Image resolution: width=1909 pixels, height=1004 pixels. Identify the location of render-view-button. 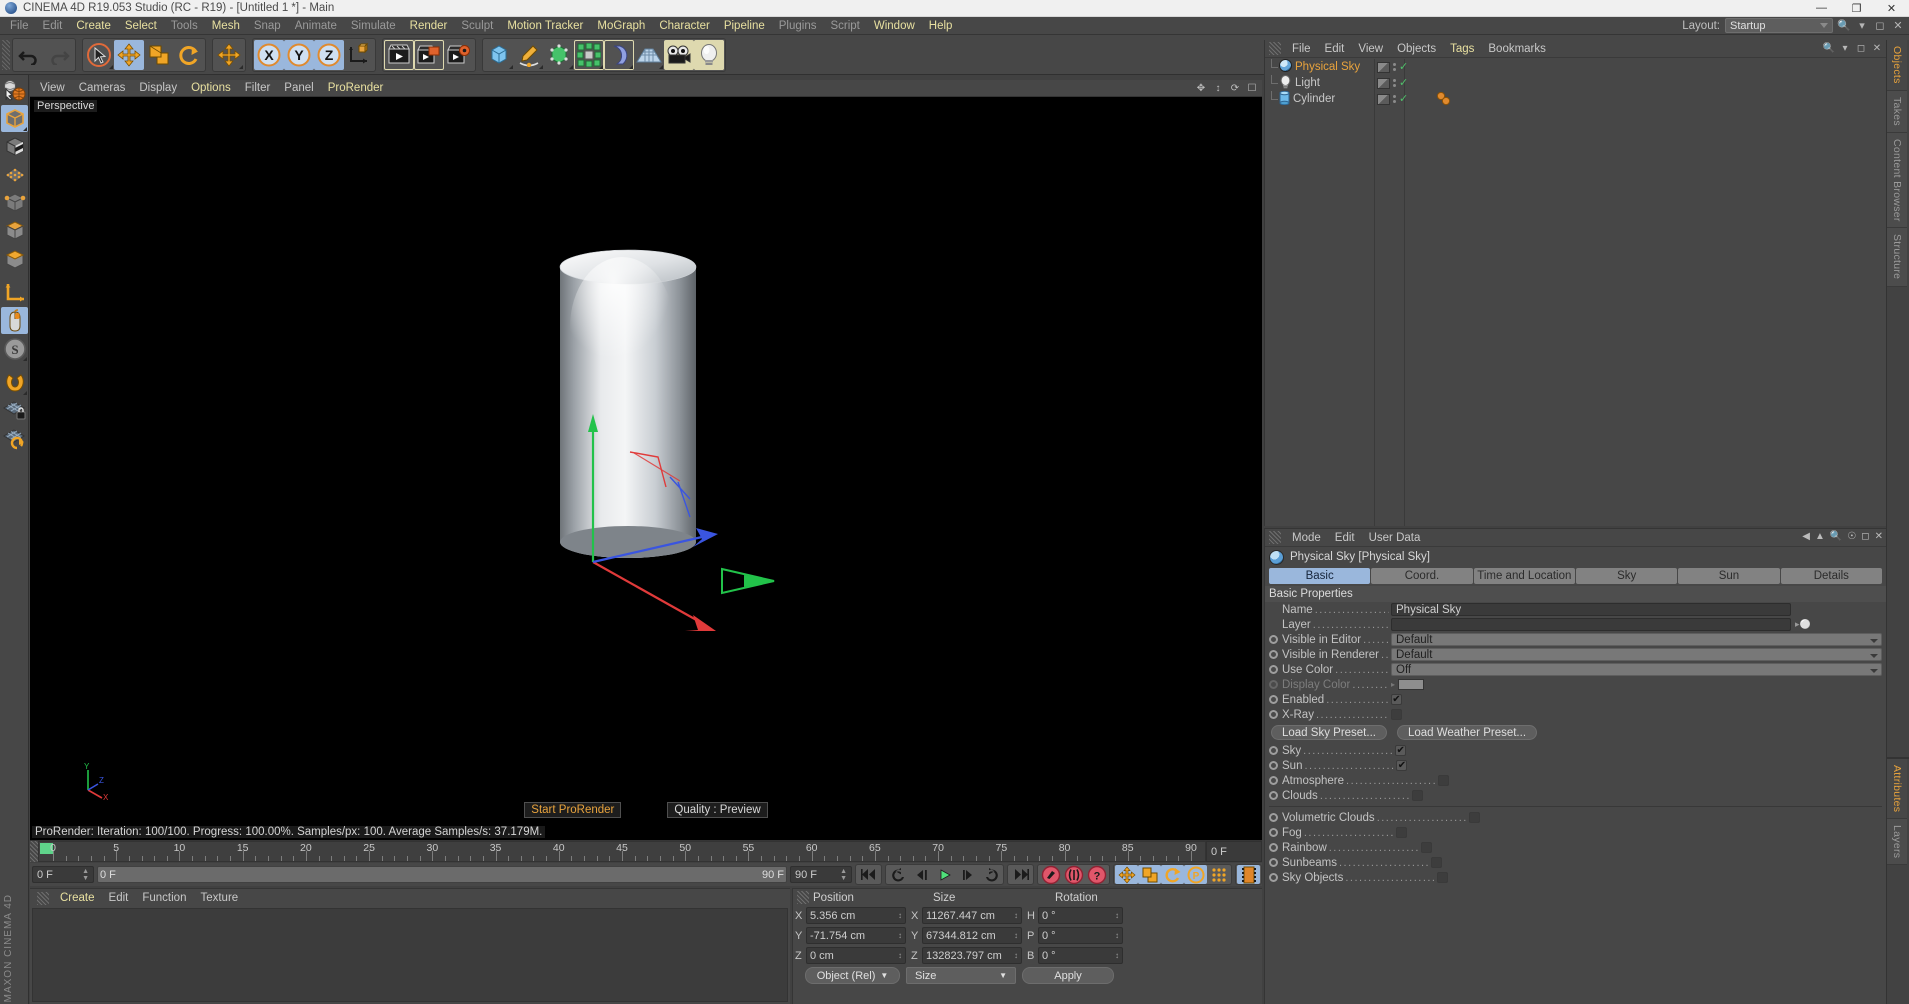
(399, 54).